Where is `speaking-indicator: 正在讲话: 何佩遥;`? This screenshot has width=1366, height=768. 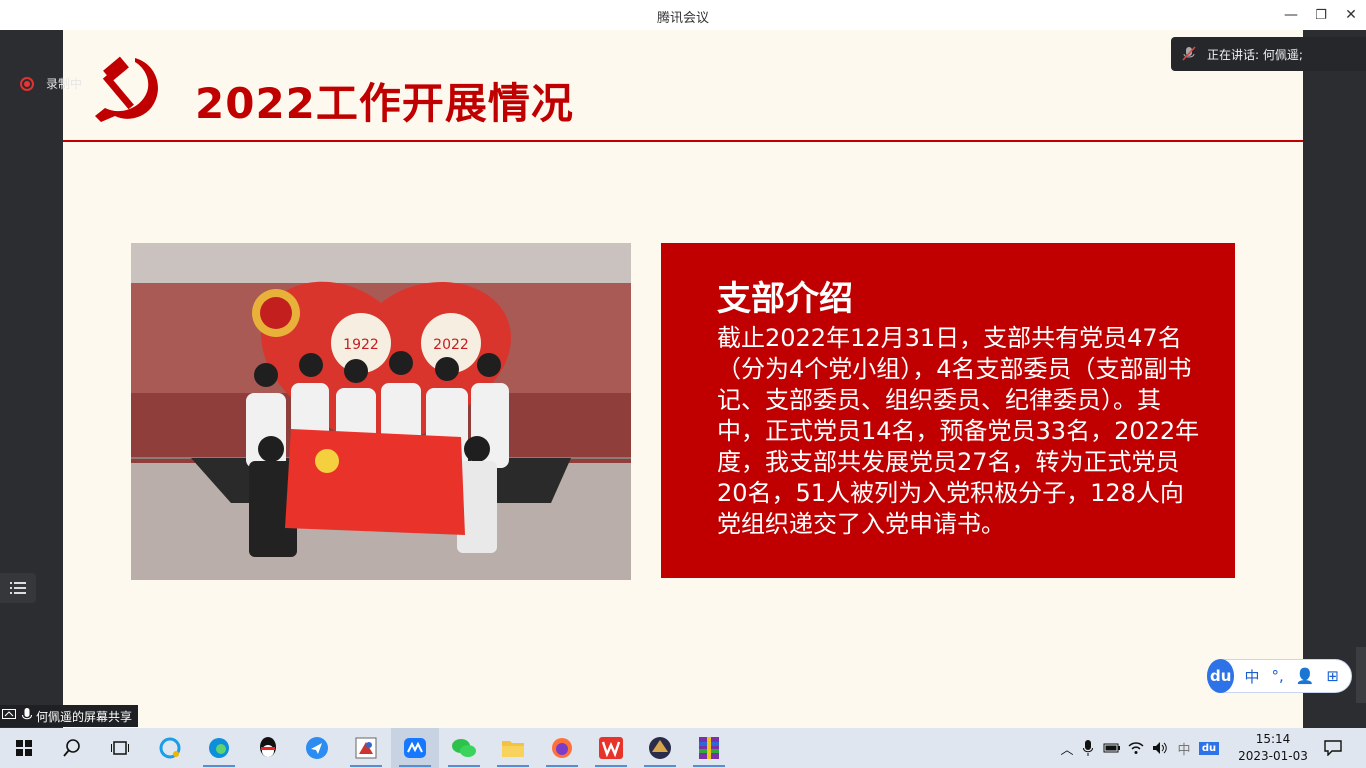 speaking-indicator: 正在讲话: 何佩遥; is located at coordinates (1268, 54).